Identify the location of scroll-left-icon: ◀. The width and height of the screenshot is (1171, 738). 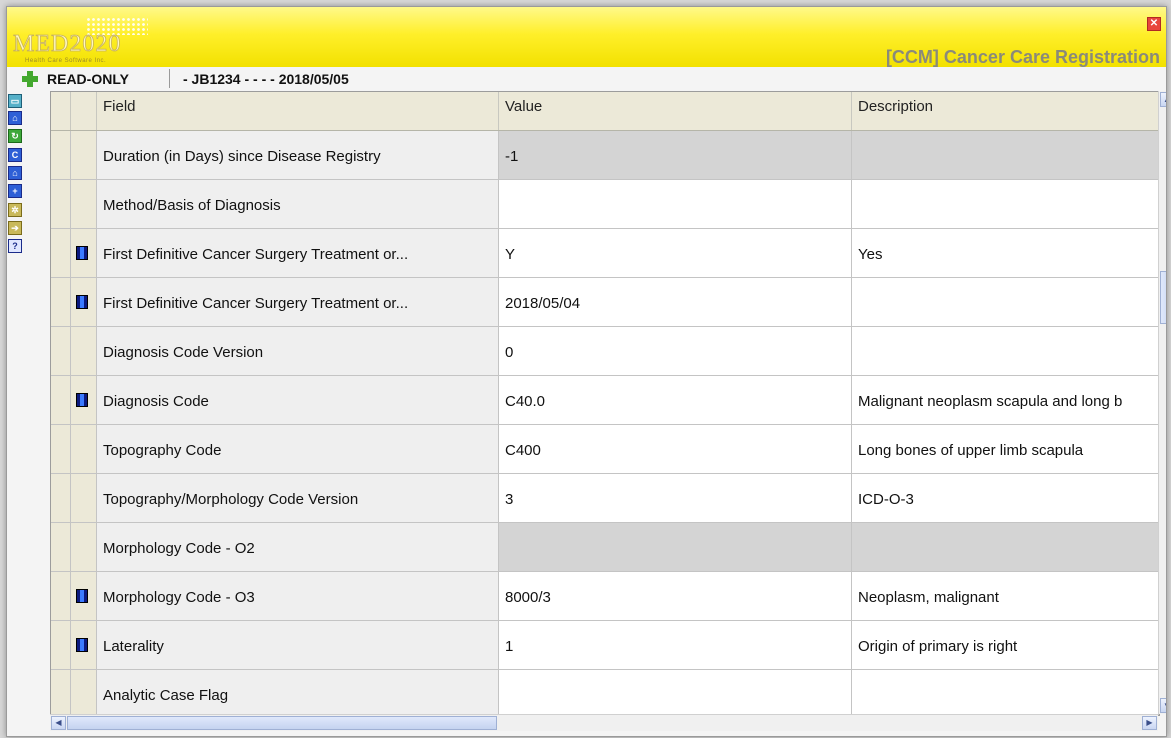
(58, 723).